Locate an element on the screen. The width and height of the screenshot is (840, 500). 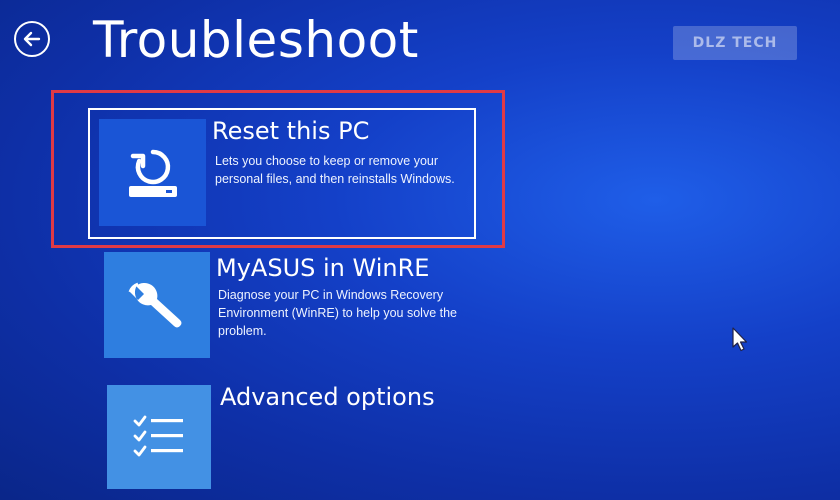
page-title: Troubleshoot is located at coordinates (256, 40).